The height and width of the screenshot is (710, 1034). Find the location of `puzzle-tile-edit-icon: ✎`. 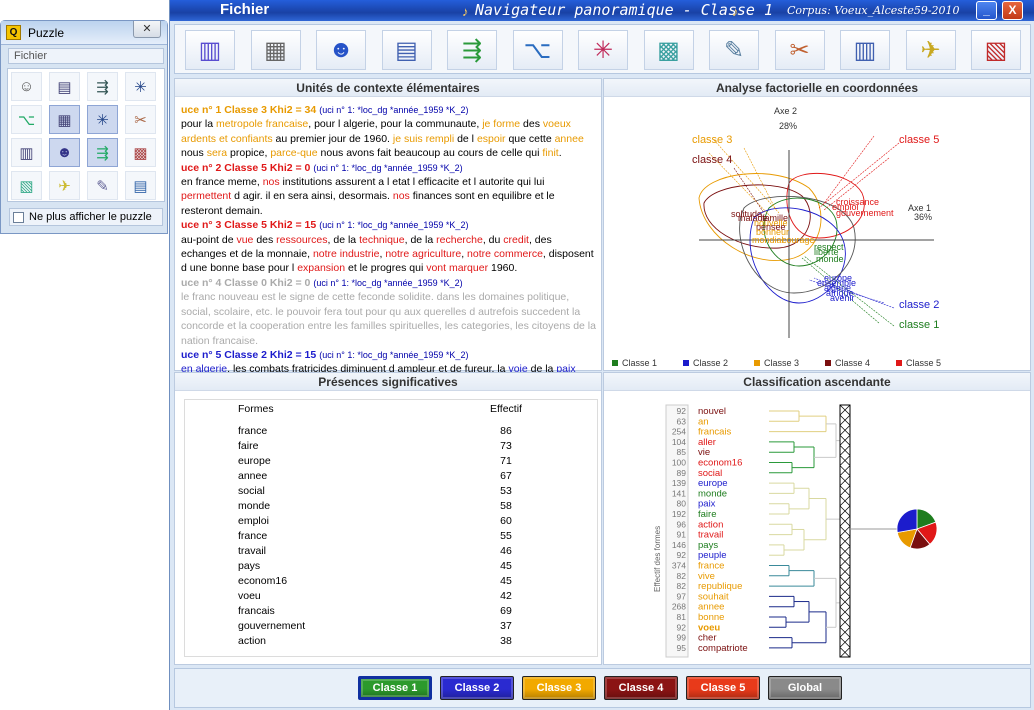

puzzle-tile-edit-icon: ✎ is located at coordinates (102, 185).